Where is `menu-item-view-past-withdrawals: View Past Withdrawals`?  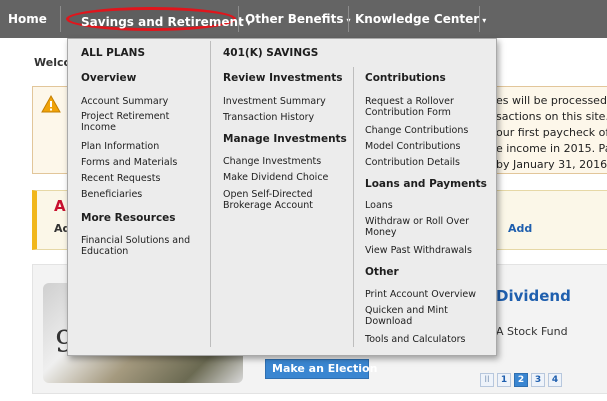
menu-item-view-past-withdrawals: View Past Withdrawals is located at coordinates (418, 250).